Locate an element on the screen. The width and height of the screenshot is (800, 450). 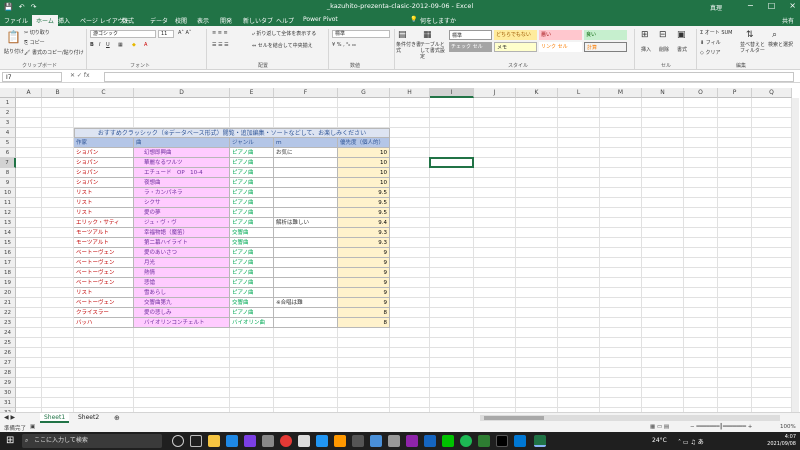
row-header: 16 is located at coordinates (8, 253).